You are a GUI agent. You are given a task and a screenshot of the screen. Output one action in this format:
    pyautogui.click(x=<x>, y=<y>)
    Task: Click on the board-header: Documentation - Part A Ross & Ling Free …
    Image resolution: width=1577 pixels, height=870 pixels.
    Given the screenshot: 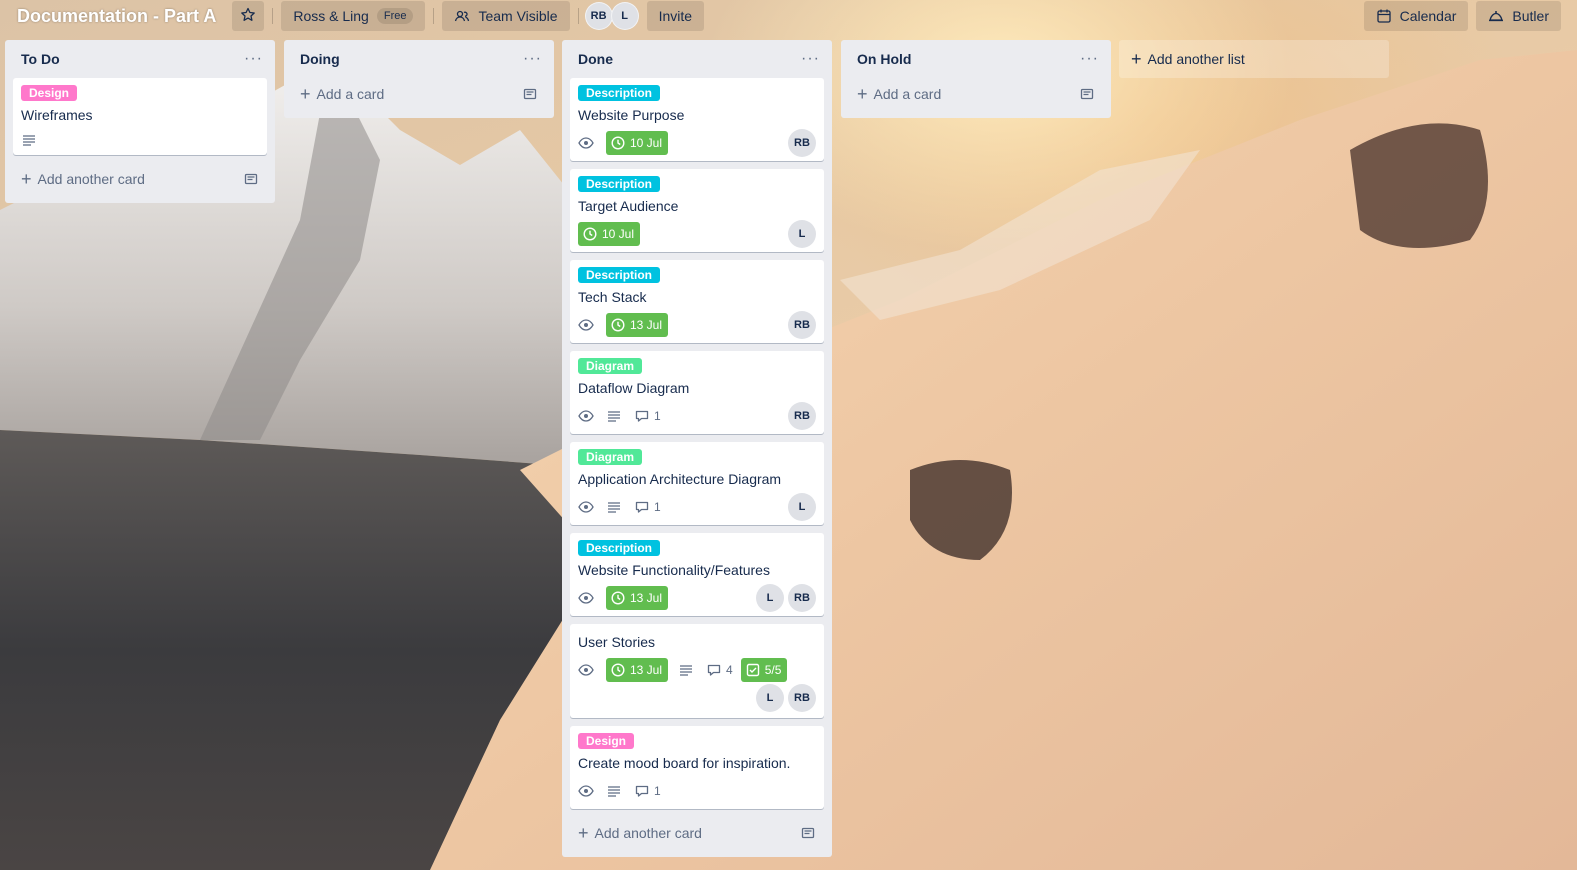 What is the action you would take?
    pyautogui.click(x=788, y=16)
    